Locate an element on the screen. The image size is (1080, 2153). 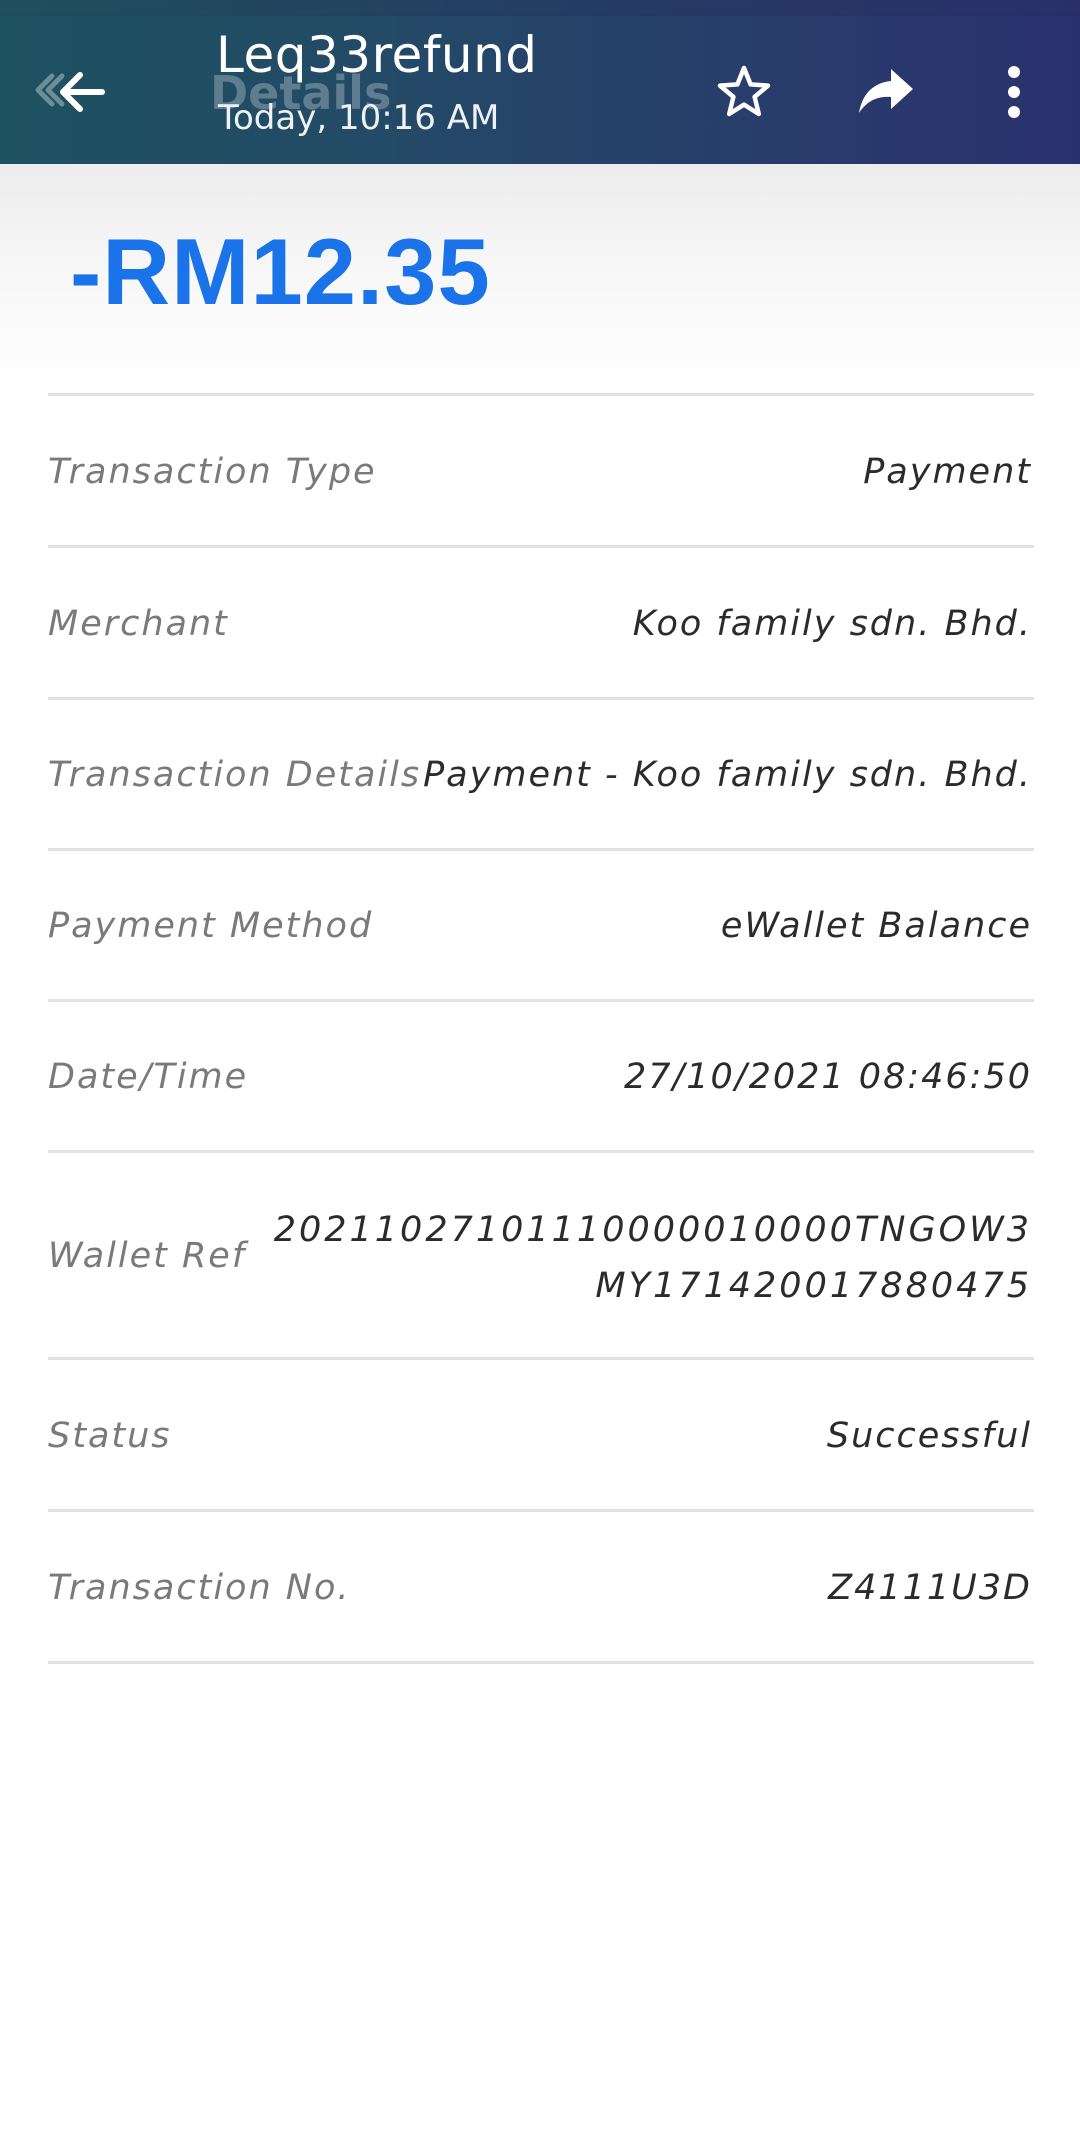
star-button is located at coordinates (744, 92).